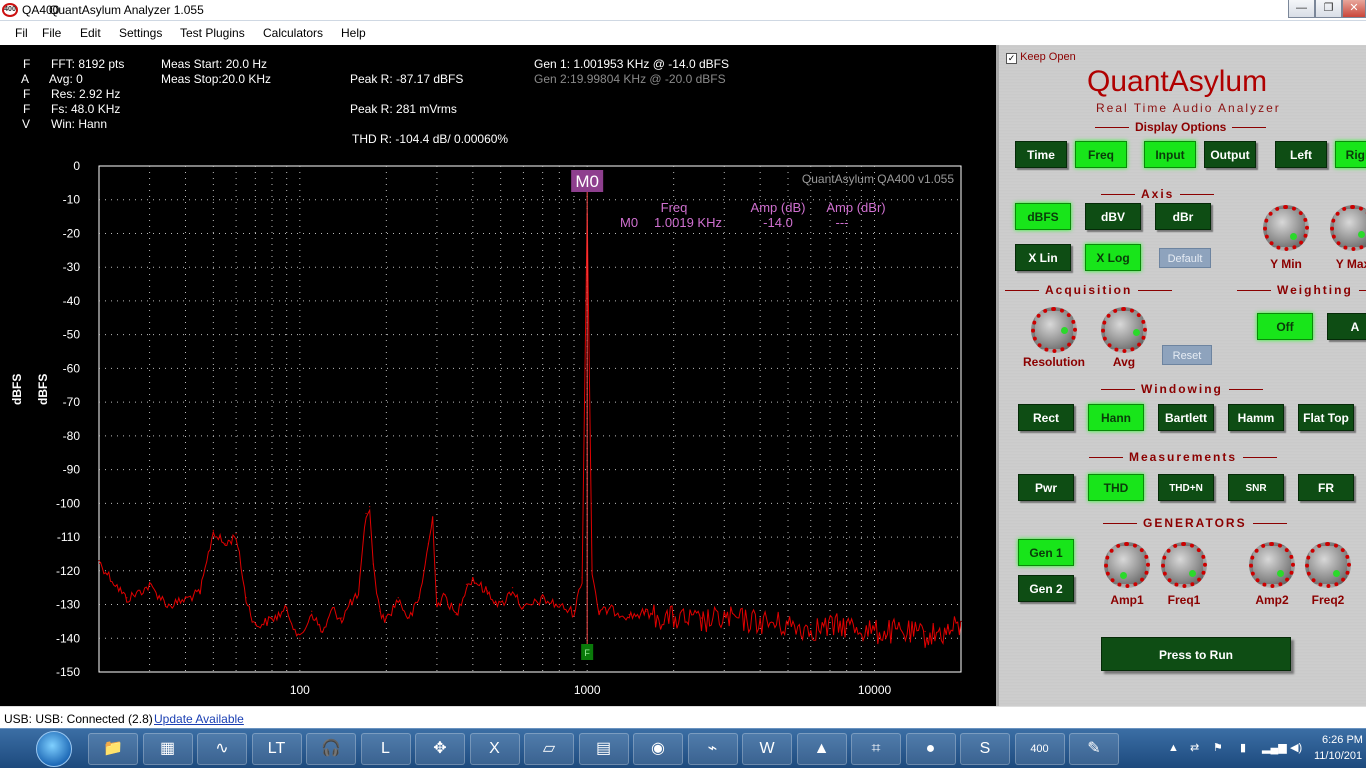 Image resolution: width=1366 pixels, height=768 pixels. Describe the element at coordinates (222, 749) in the screenshot. I see `scope-icon: ∿` at that location.